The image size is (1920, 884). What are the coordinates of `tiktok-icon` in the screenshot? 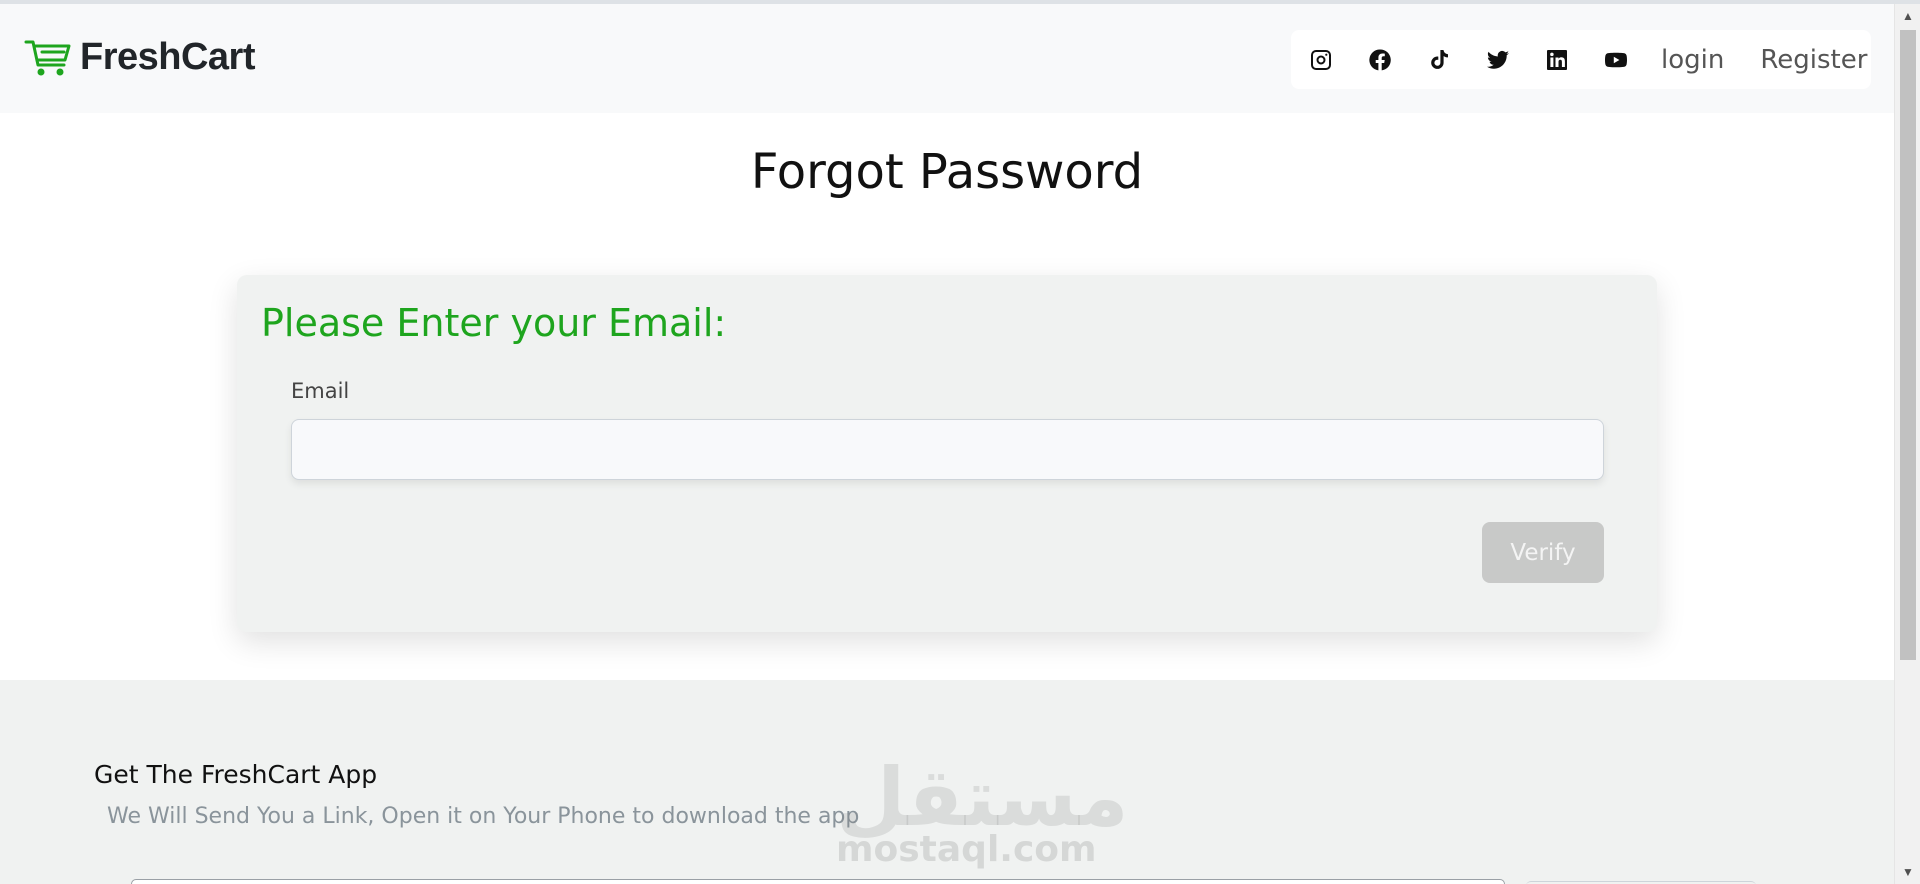 It's located at (1439, 60).